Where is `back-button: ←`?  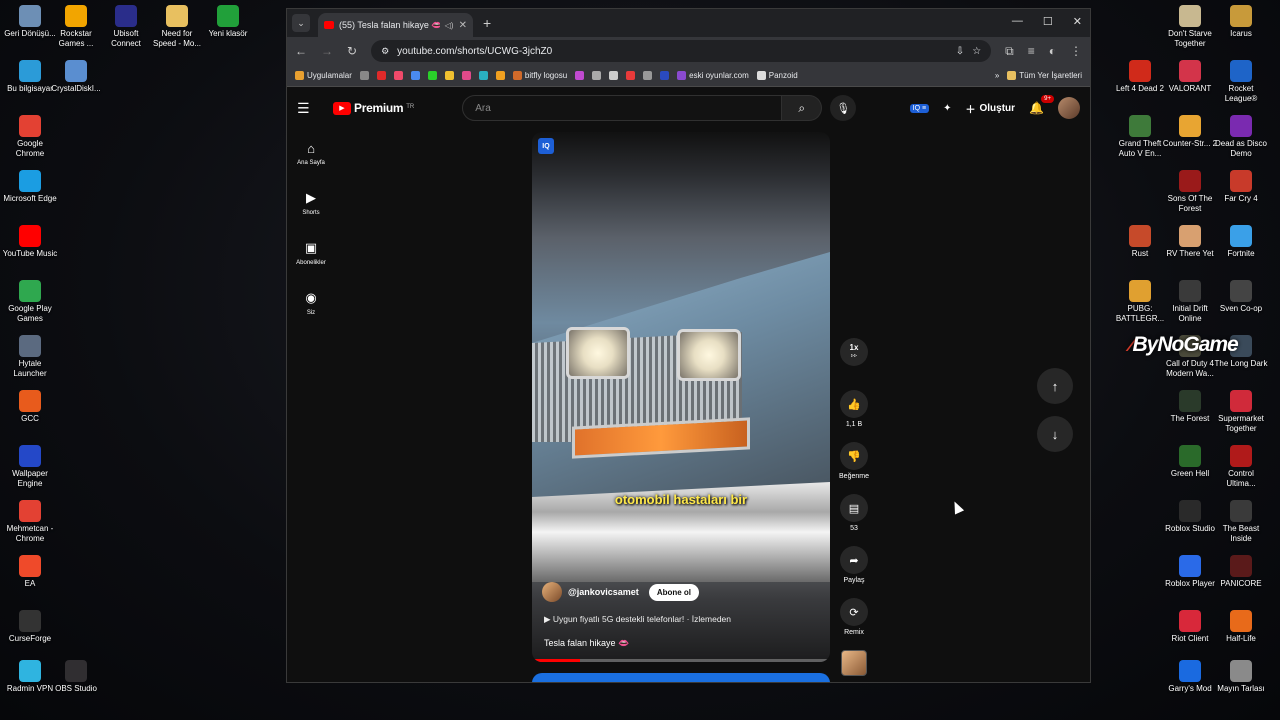 back-button: ← is located at coordinates (301, 51).